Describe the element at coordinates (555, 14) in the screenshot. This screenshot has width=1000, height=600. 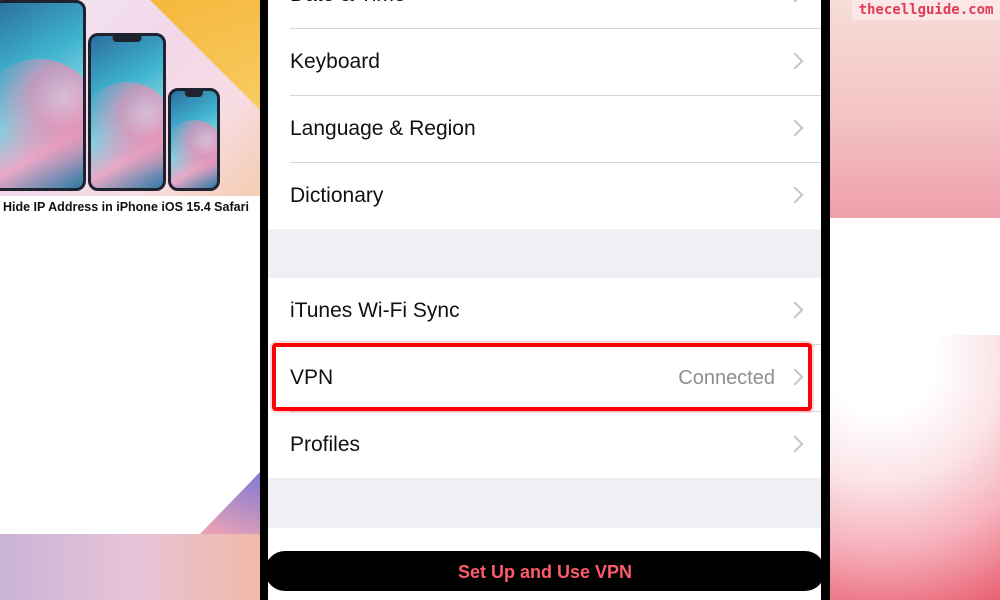
I see `settings-row-date-time: Date & Time` at that location.